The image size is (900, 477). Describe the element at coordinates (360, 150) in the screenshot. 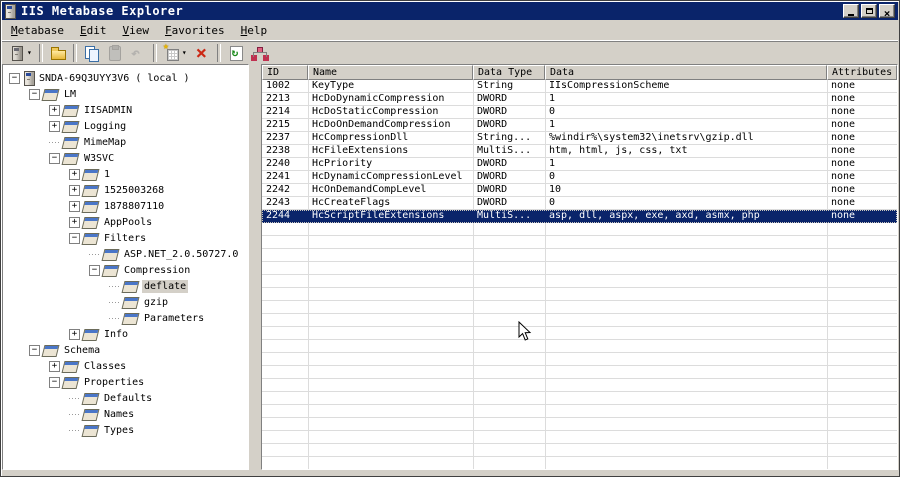

I see `cell-name: HcFileExtensions` at that location.